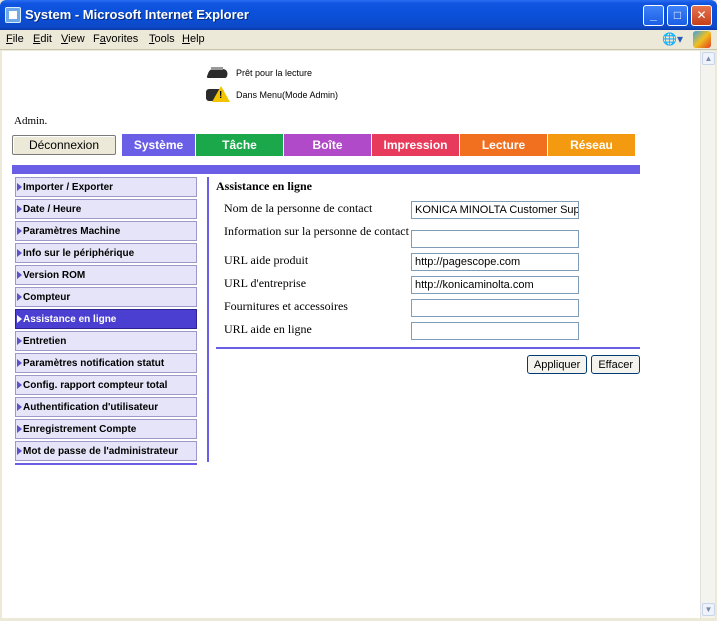  I want to click on sidebar-item-importer-exporter: Importer / Exporter, so click(106, 187).